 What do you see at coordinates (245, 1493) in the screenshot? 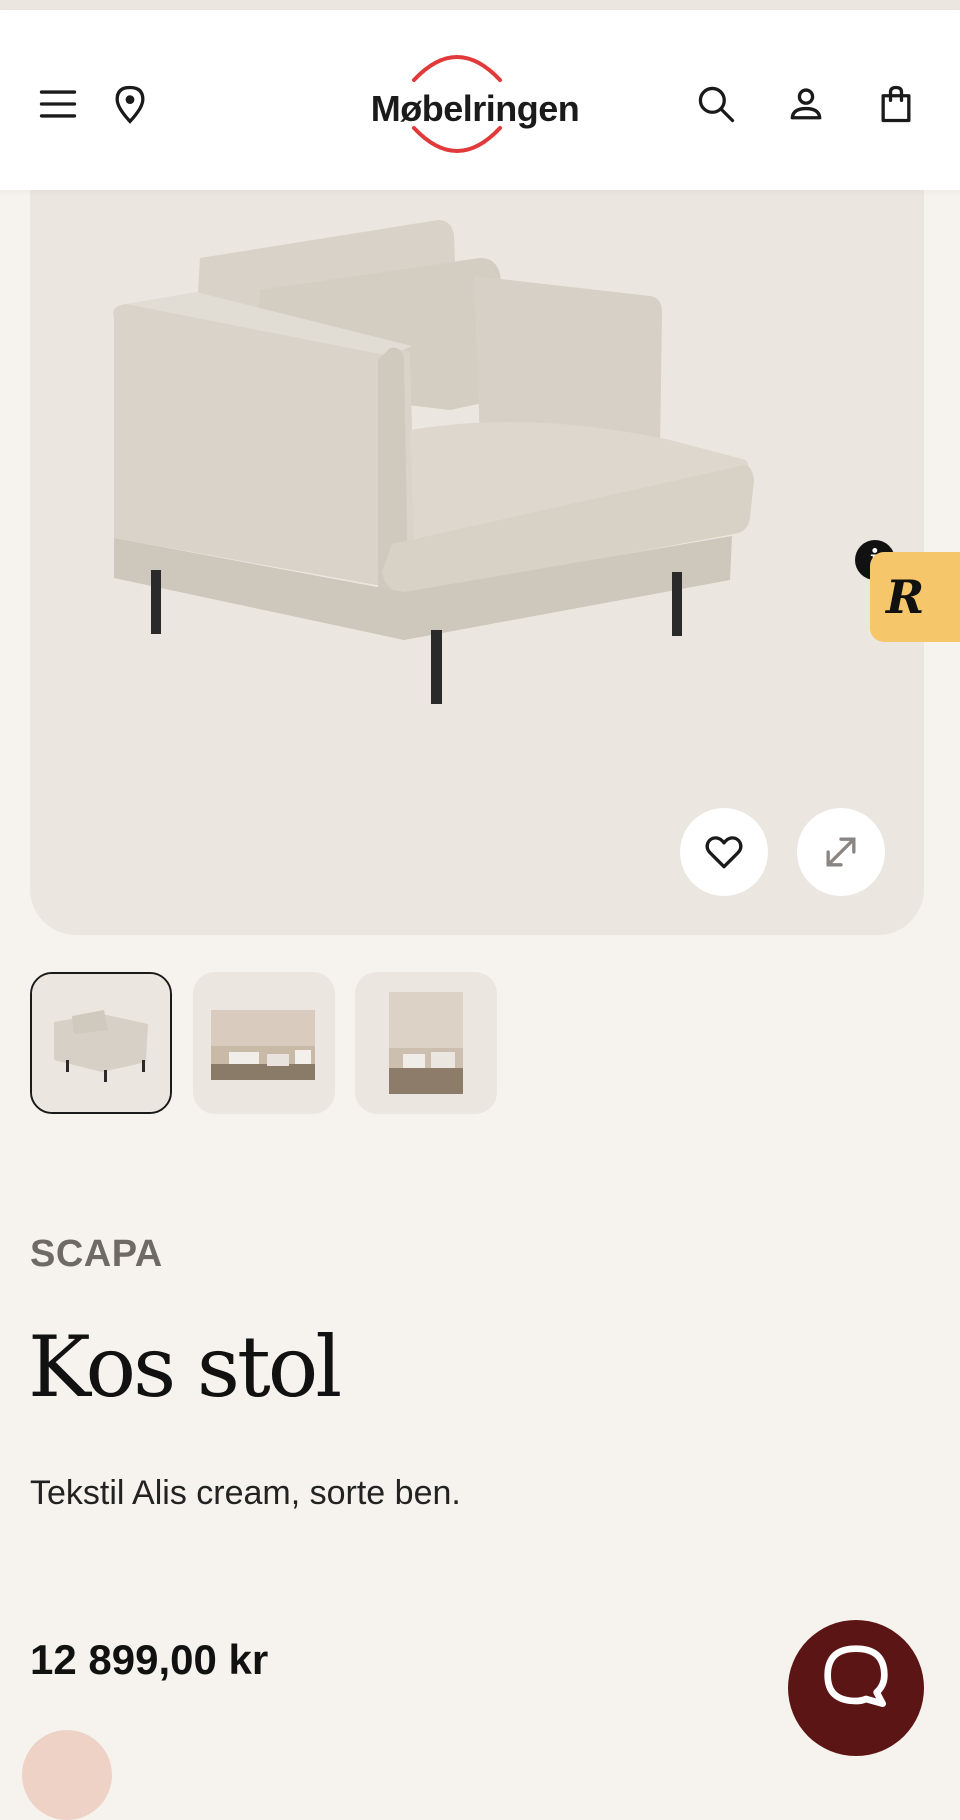
I see `product-description: Tekstil Alis cream, sorte ben.` at bounding box center [245, 1493].